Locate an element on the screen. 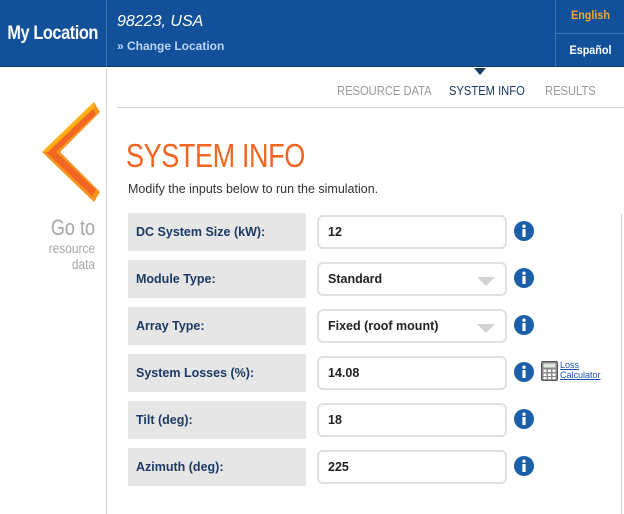 The image size is (624, 514). loss-calculator-link: Loss Calculator is located at coordinates (572, 371).